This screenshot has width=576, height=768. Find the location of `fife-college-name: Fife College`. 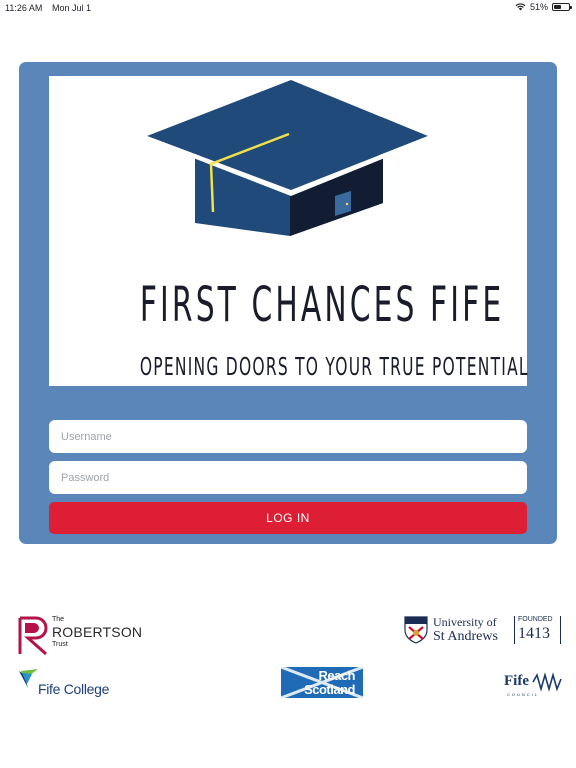

fife-college-name: Fife College is located at coordinates (74, 689).